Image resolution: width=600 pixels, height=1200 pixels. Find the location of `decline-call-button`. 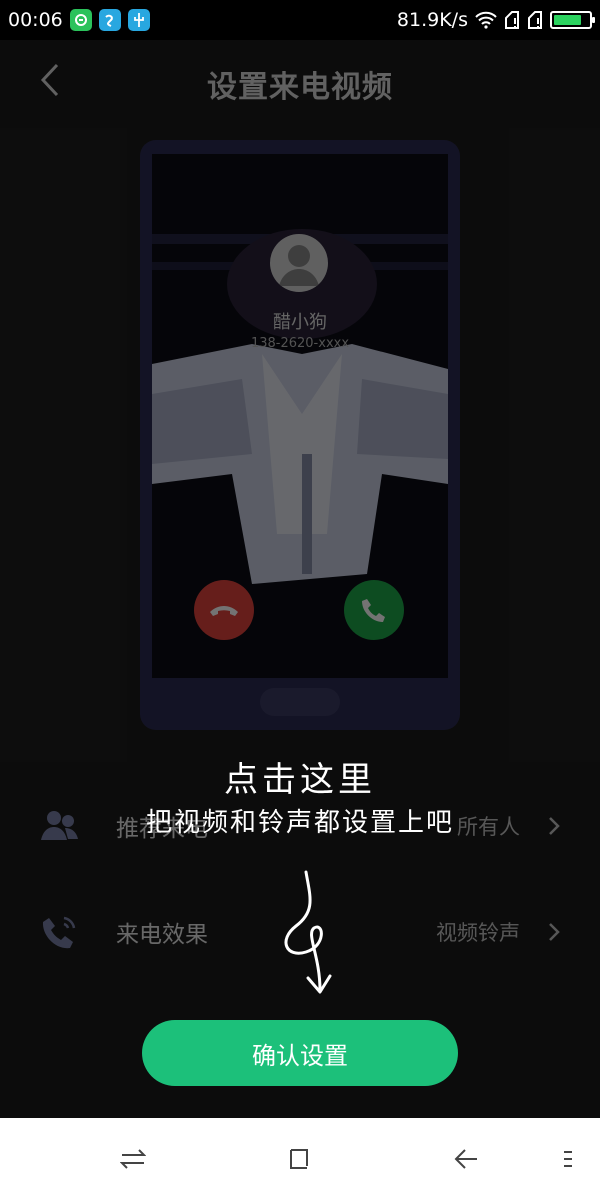

decline-call-button is located at coordinates (224, 610).